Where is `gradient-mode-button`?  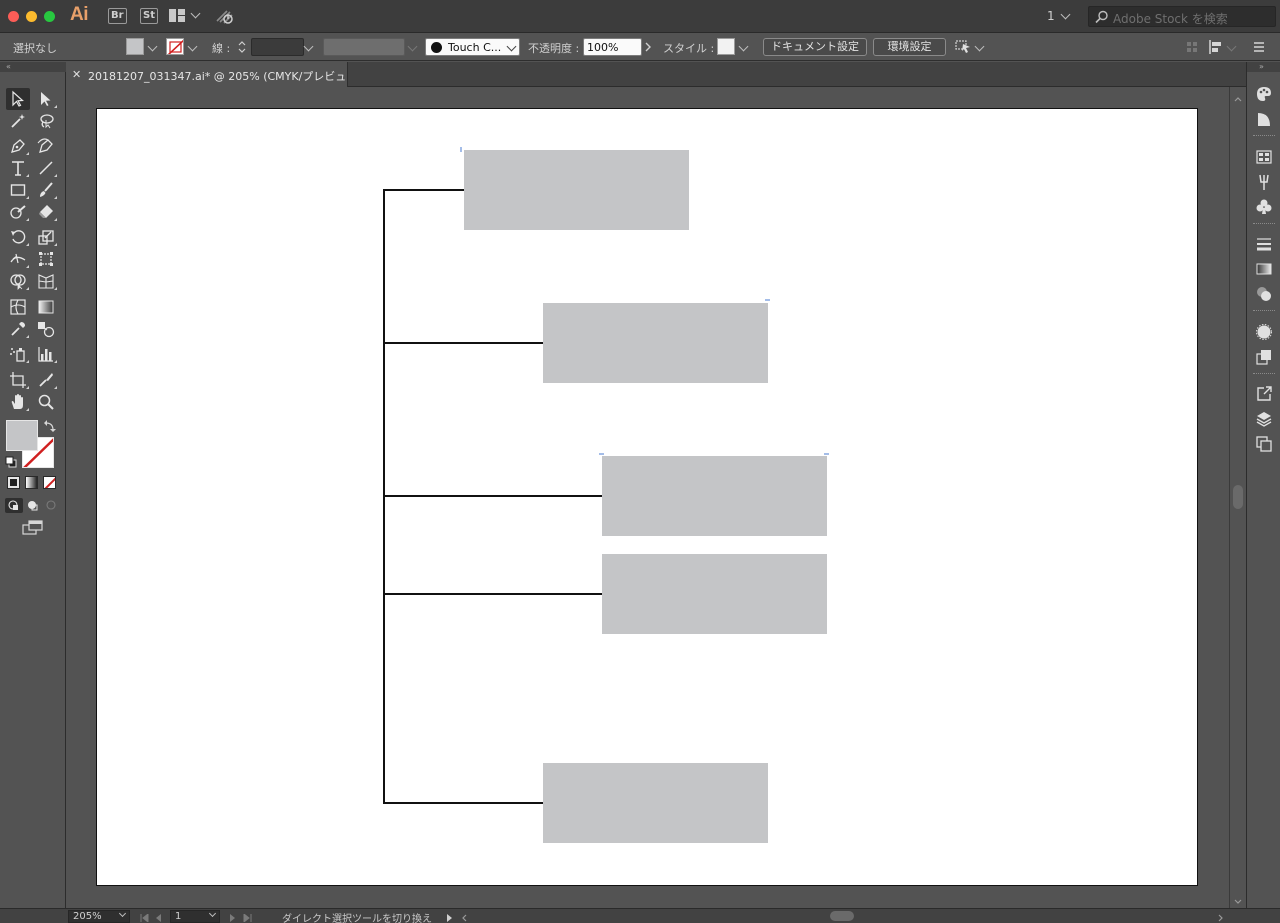
gradient-mode-button is located at coordinates (31, 482).